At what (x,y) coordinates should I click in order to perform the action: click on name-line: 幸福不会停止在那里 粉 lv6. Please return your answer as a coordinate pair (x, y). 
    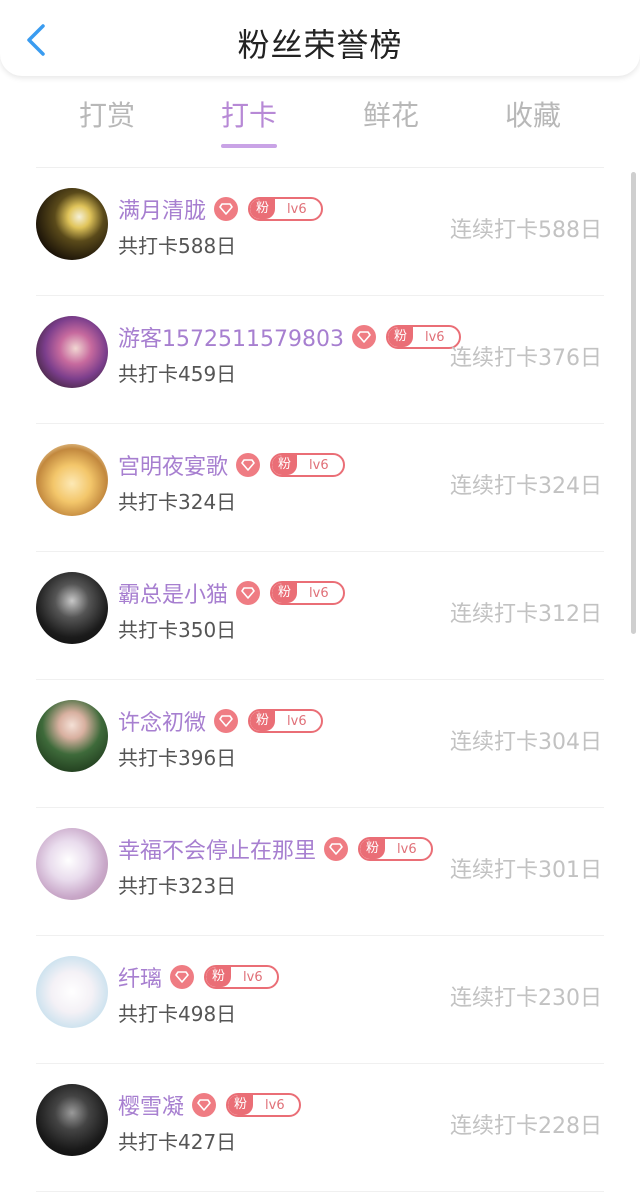
    Looking at the image, I should click on (275, 849).